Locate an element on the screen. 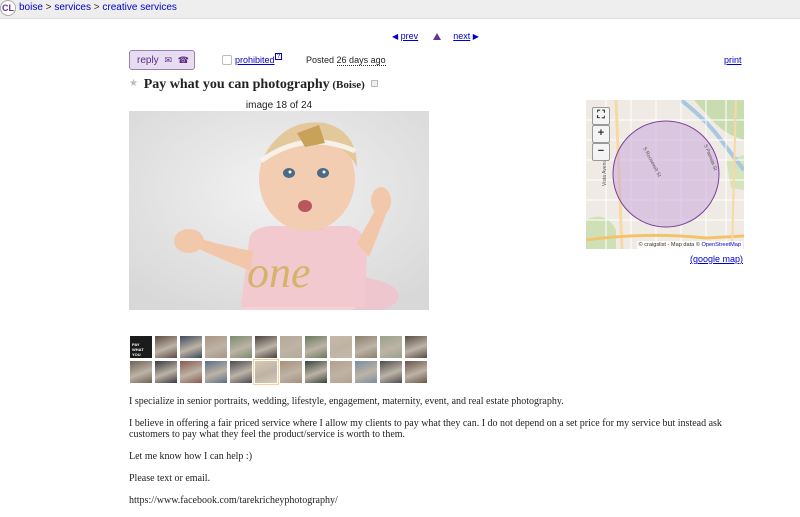  image-counter: image 18 of 24 is located at coordinates (279, 105).